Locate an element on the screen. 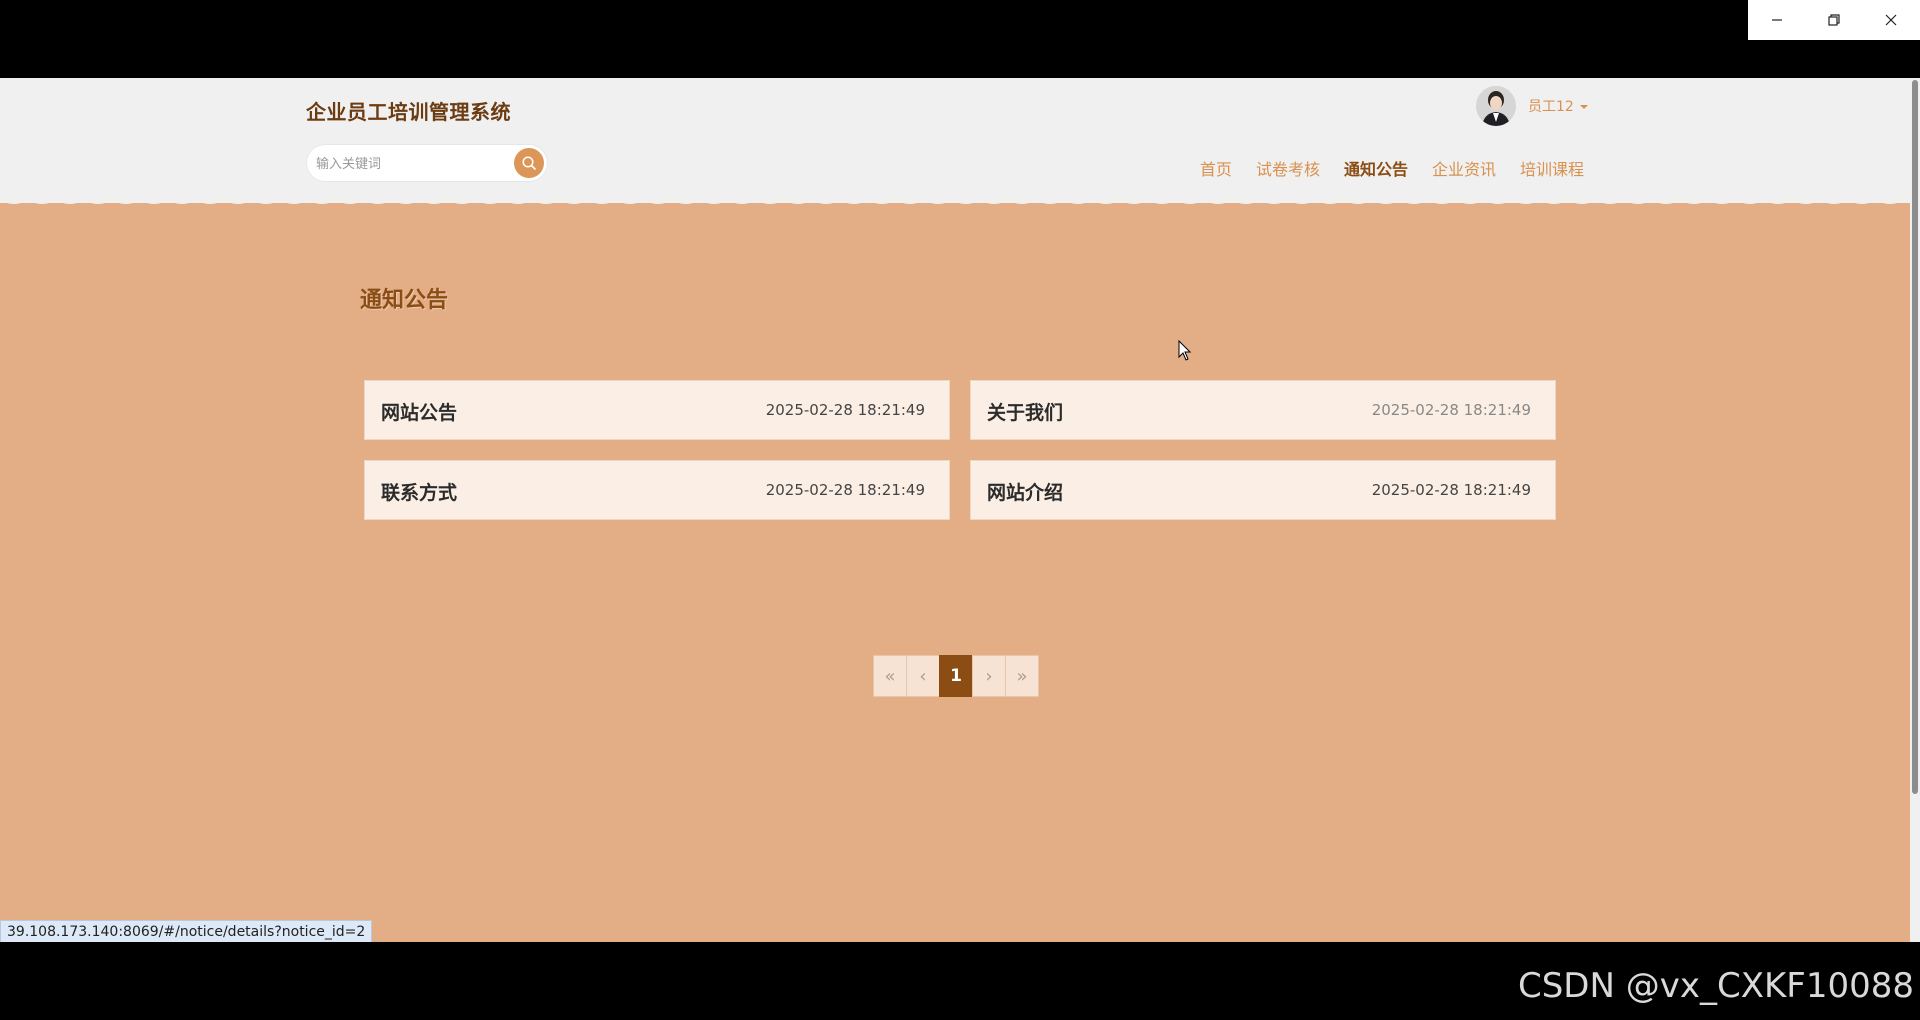  search-box is located at coordinates (427, 163).